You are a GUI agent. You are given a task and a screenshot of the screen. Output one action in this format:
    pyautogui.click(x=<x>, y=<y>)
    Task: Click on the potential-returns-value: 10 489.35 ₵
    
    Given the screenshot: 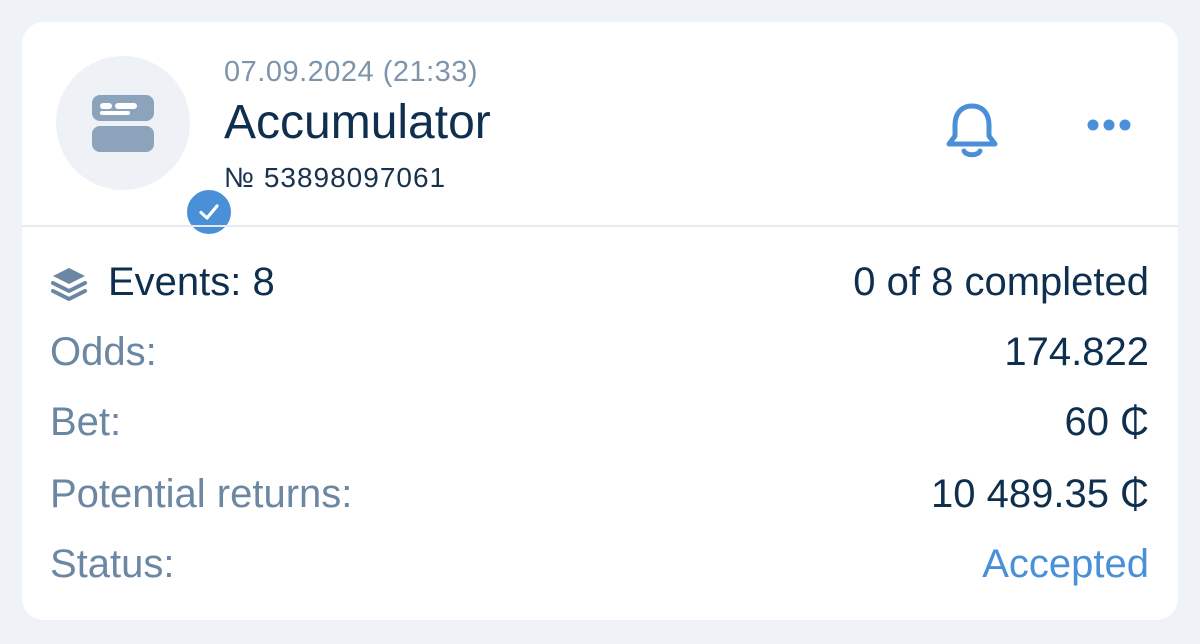 What is the action you would take?
    pyautogui.click(x=1040, y=494)
    